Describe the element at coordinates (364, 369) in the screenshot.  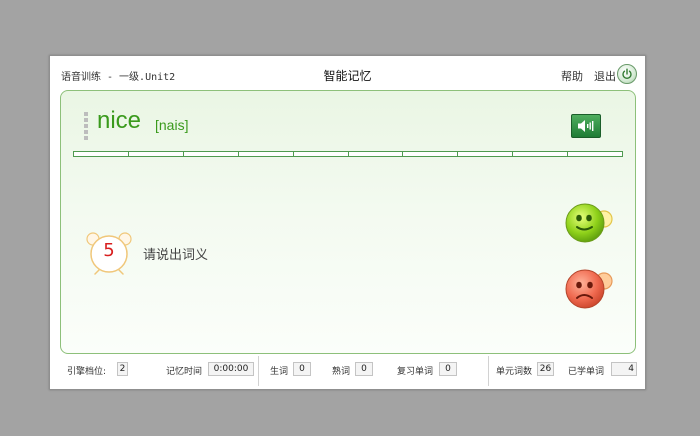
I see `known-words-value: 0` at that location.